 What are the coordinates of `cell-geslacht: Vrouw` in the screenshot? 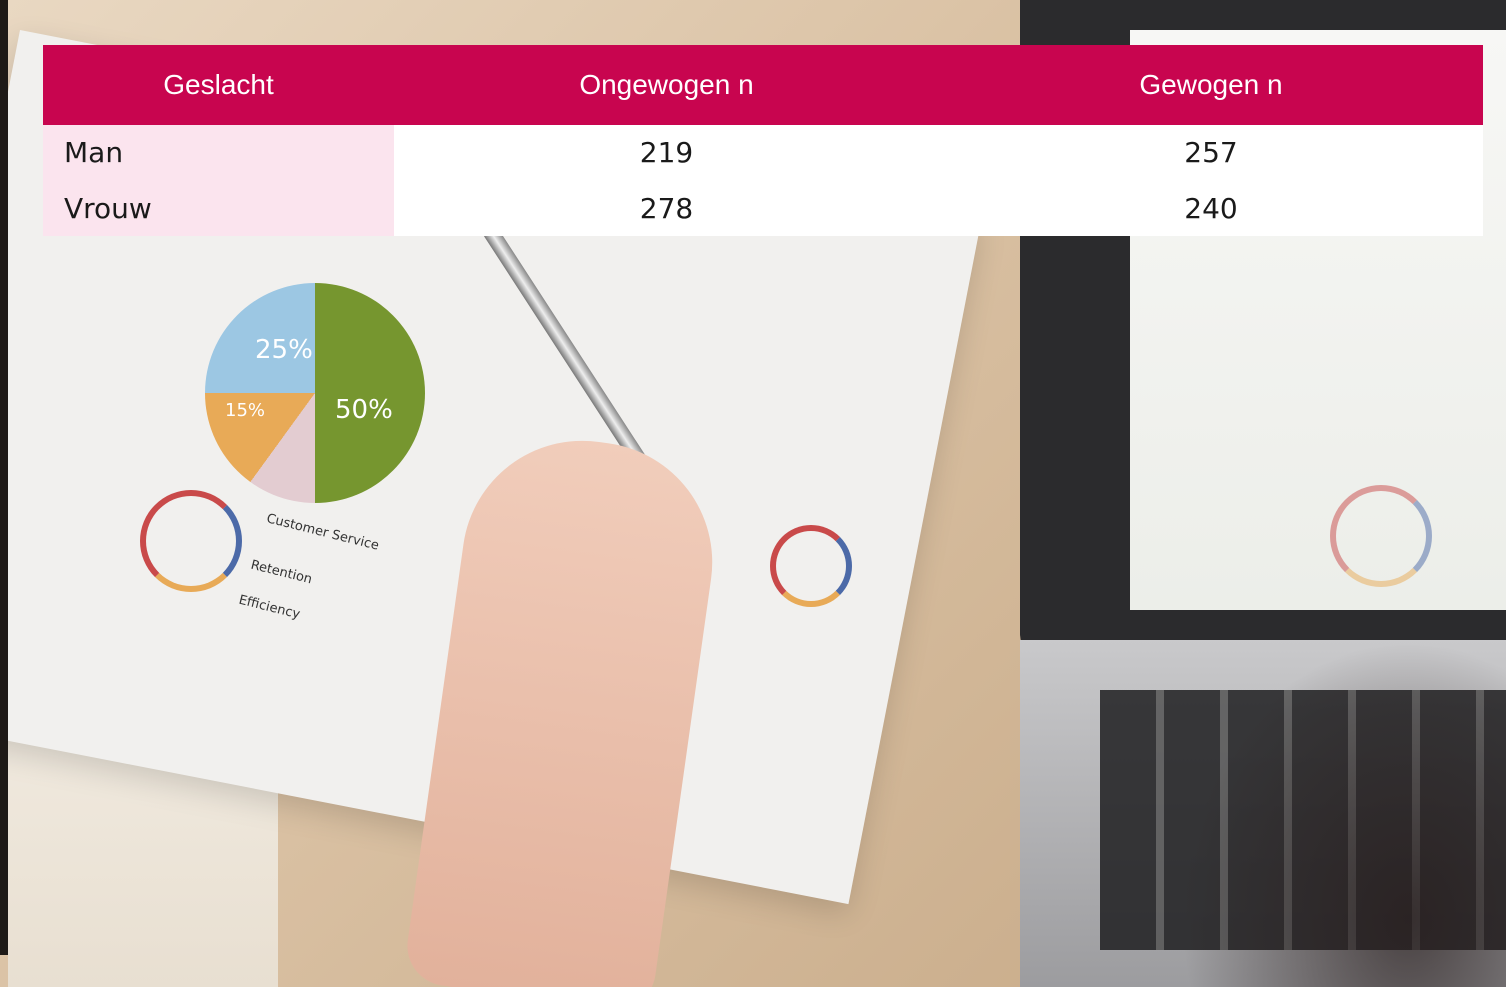 It's located at (218, 208).